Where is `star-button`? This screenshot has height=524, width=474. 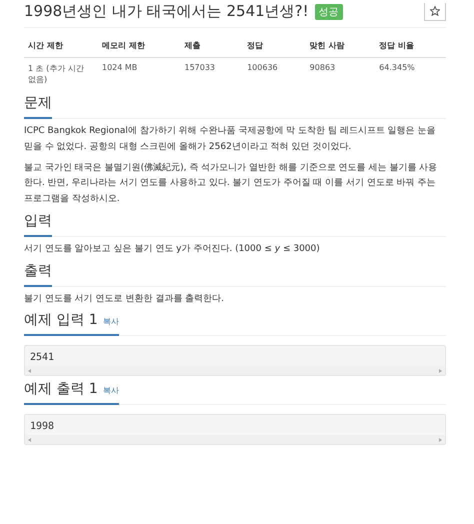
star-button is located at coordinates (435, 11).